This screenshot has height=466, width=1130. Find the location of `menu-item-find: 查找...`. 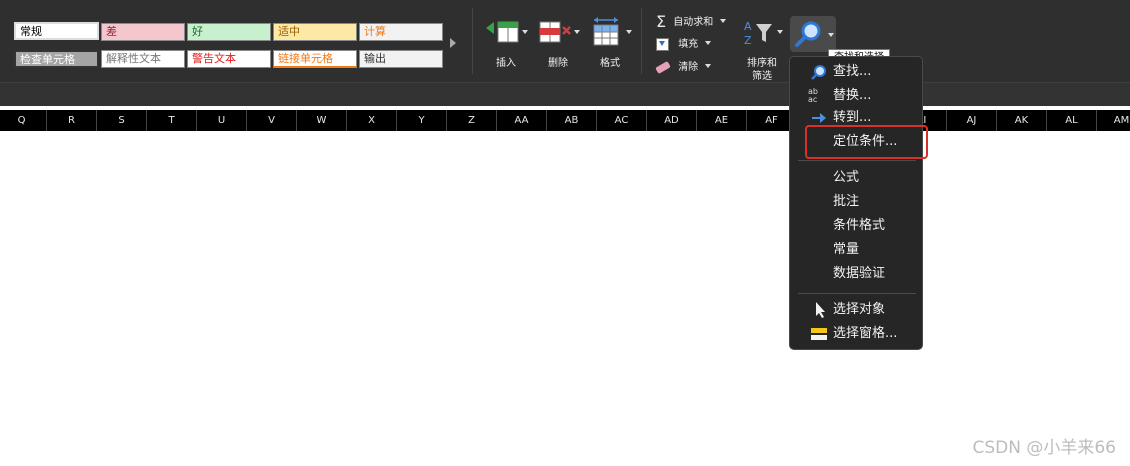

menu-item-find: 查找... is located at coordinates (856, 72).